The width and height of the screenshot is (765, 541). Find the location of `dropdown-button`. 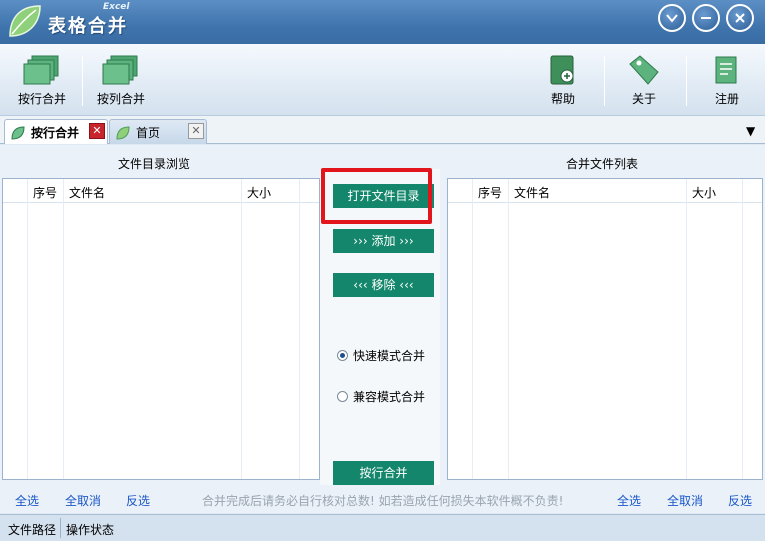

dropdown-button is located at coordinates (672, 18).